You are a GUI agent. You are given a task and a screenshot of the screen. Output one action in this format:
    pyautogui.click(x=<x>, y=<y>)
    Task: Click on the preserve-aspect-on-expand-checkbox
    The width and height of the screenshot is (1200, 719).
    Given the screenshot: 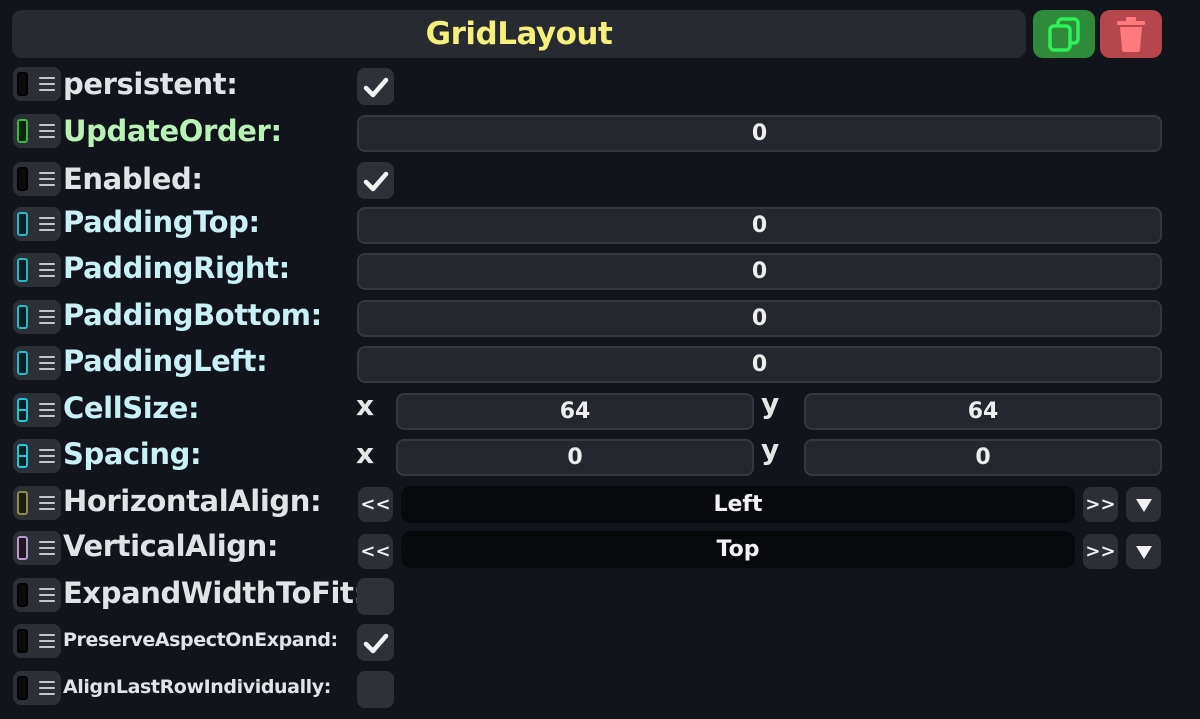 What is the action you would take?
    pyautogui.click(x=375, y=642)
    